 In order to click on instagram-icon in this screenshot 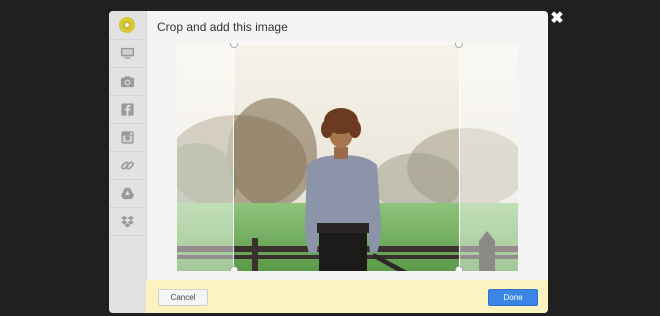, I will do `click(127, 137)`.